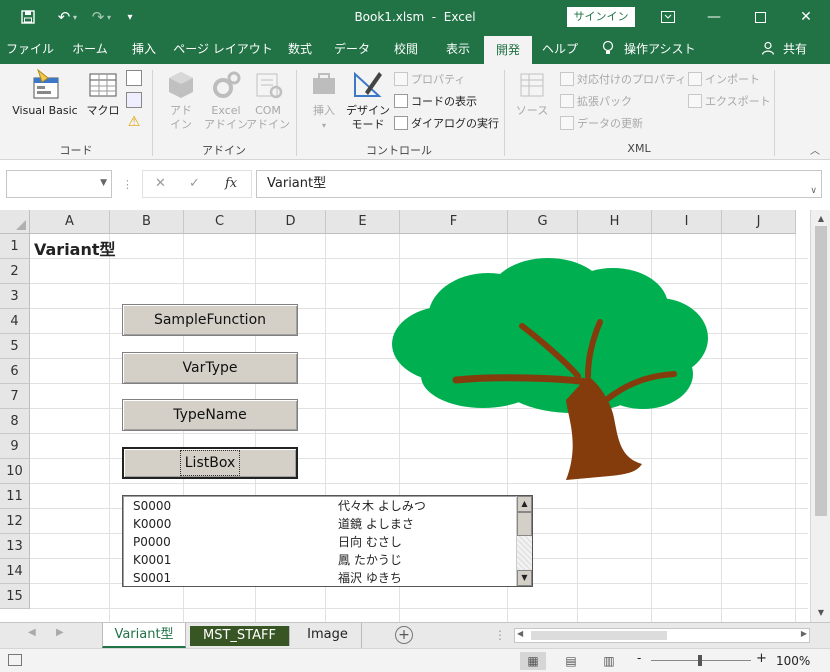 This screenshot has width=830, height=672. Describe the element at coordinates (608, 49) in the screenshot. I see `lightbulb-icon` at that location.